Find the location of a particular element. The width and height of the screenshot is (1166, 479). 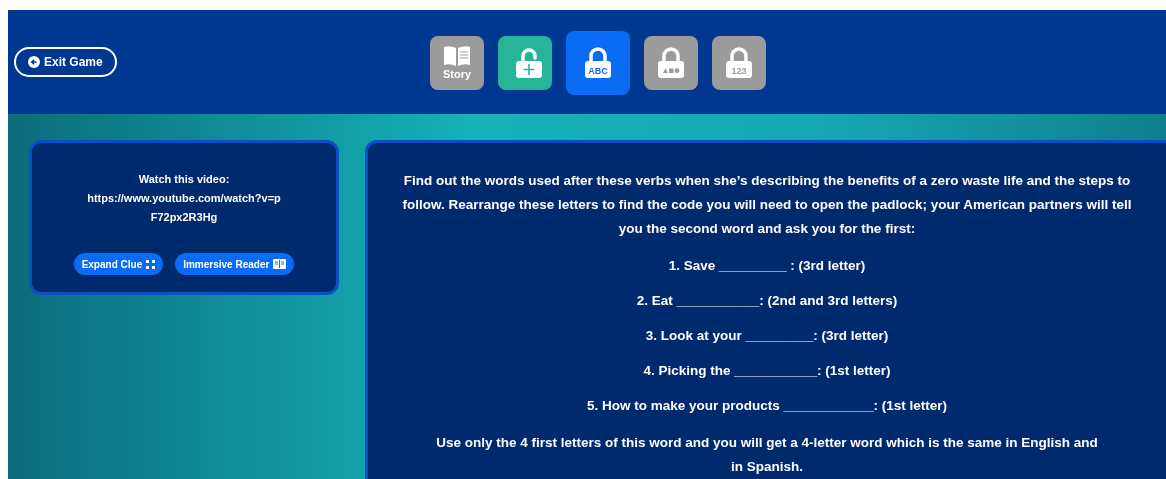

book-icon is located at coordinates (457, 56).